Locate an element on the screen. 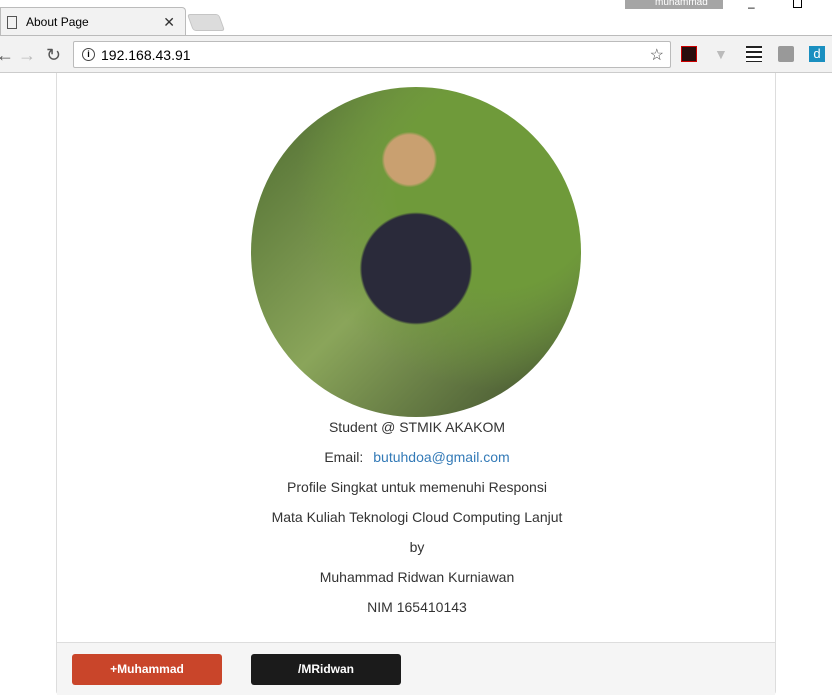 This screenshot has height=698, width=832. back-icon: ← is located at coordinates (7, 55).